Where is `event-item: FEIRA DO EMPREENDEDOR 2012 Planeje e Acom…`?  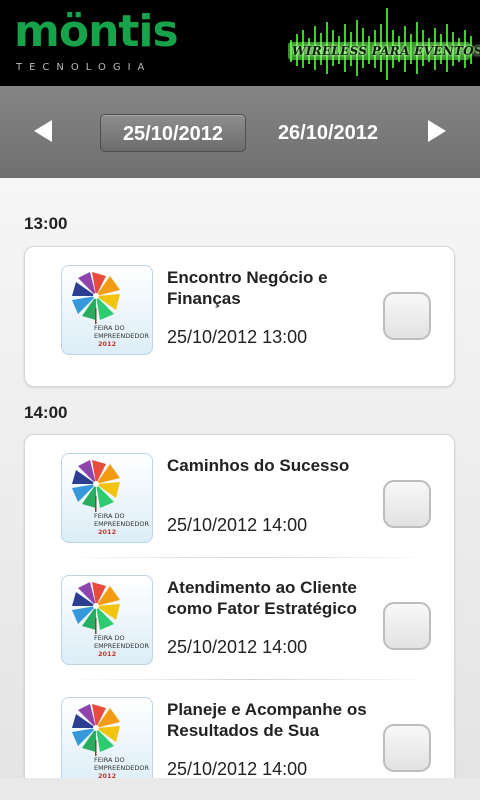
event-item: FEIRA DO EMPREENDEDOR 2012 Planeje e Acom… is located at coordinates (239, 728).